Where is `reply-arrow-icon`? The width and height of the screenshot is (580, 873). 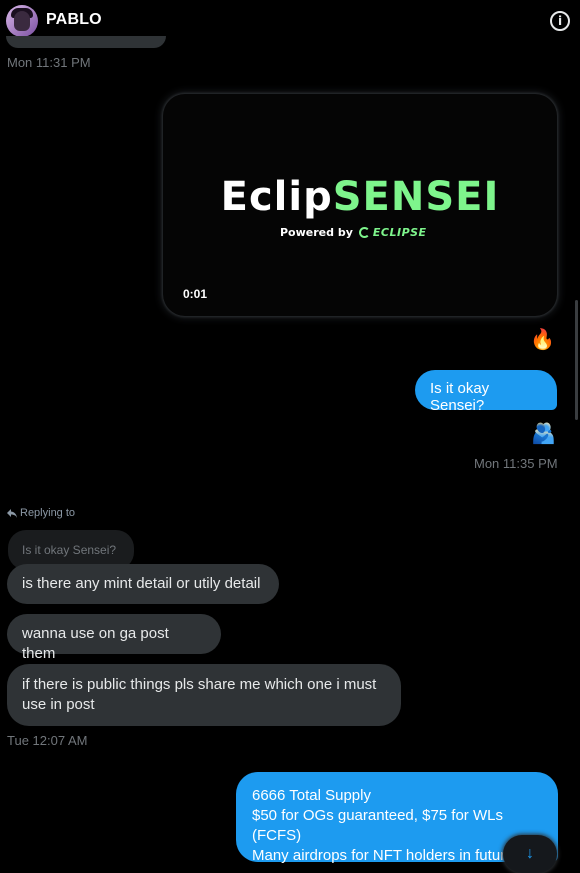
reply-arrow-icon is located at coordinates (12, 513).